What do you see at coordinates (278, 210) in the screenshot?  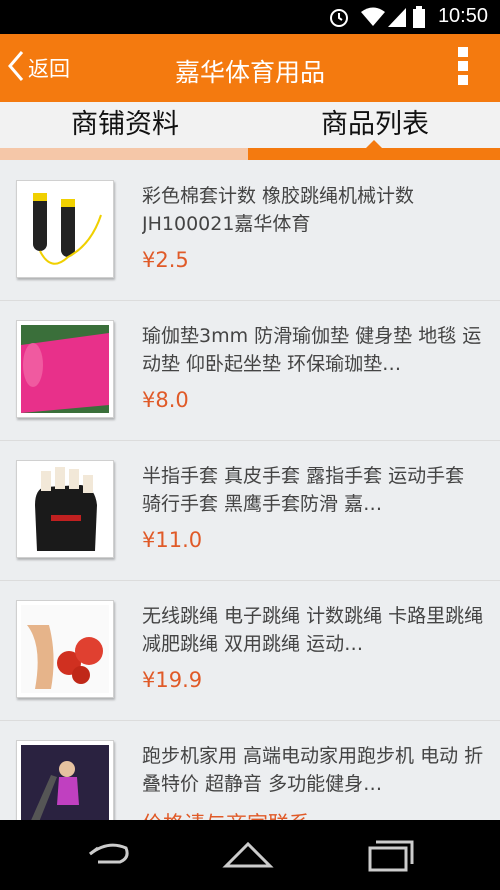 I see `product-name: 彩色棉套计数 橡胶跳绳机械计数JH100021嘉华体育` at bounding box center [278, 210].